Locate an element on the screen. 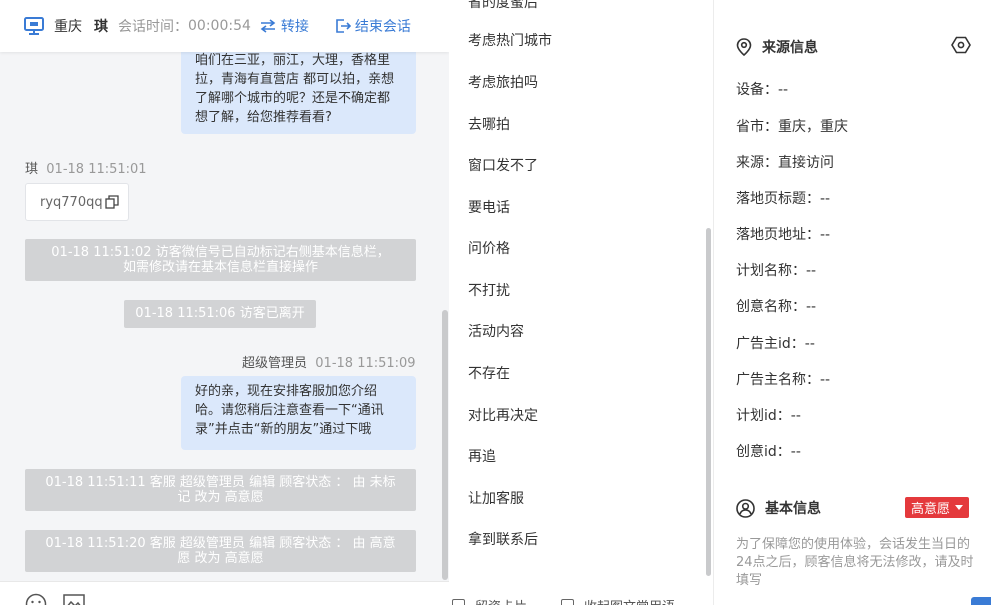 This screenshot has width=991, height=605. session-time: 00:00:54 is located at coordinates (219, 26).